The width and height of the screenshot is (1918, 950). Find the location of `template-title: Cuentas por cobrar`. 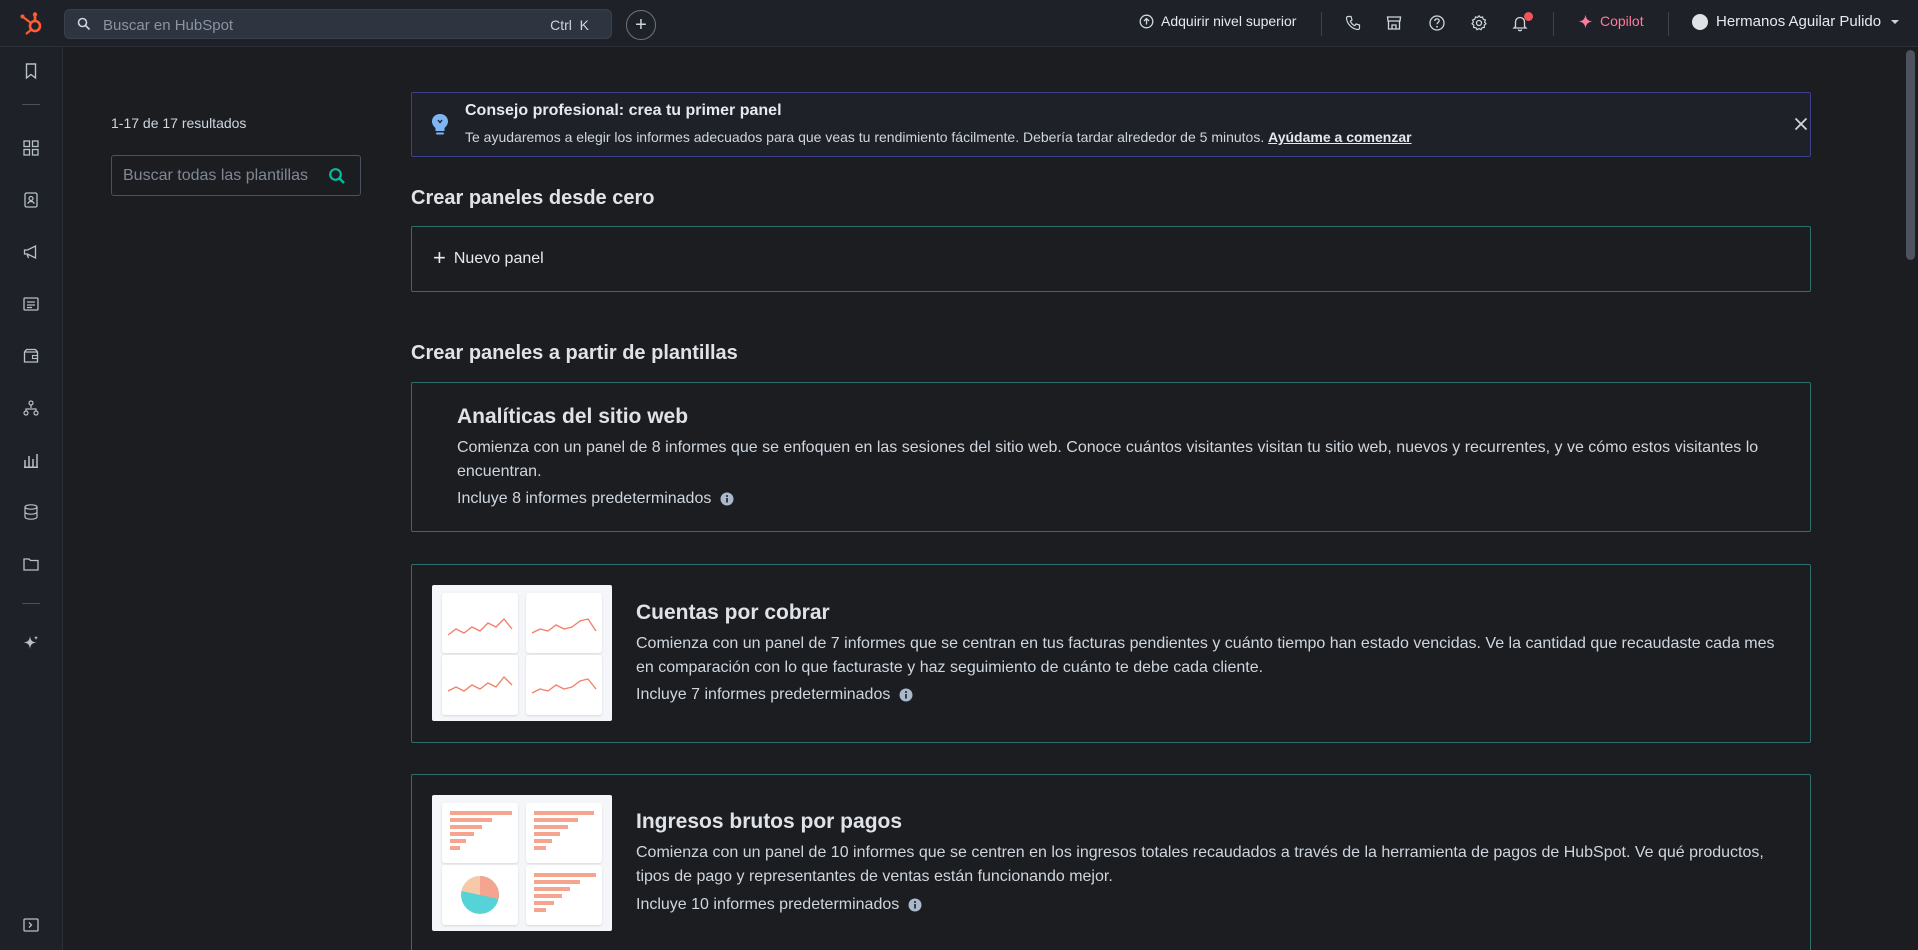

template-title: Cuentas por cobrar is located at coordinates (733, 612).